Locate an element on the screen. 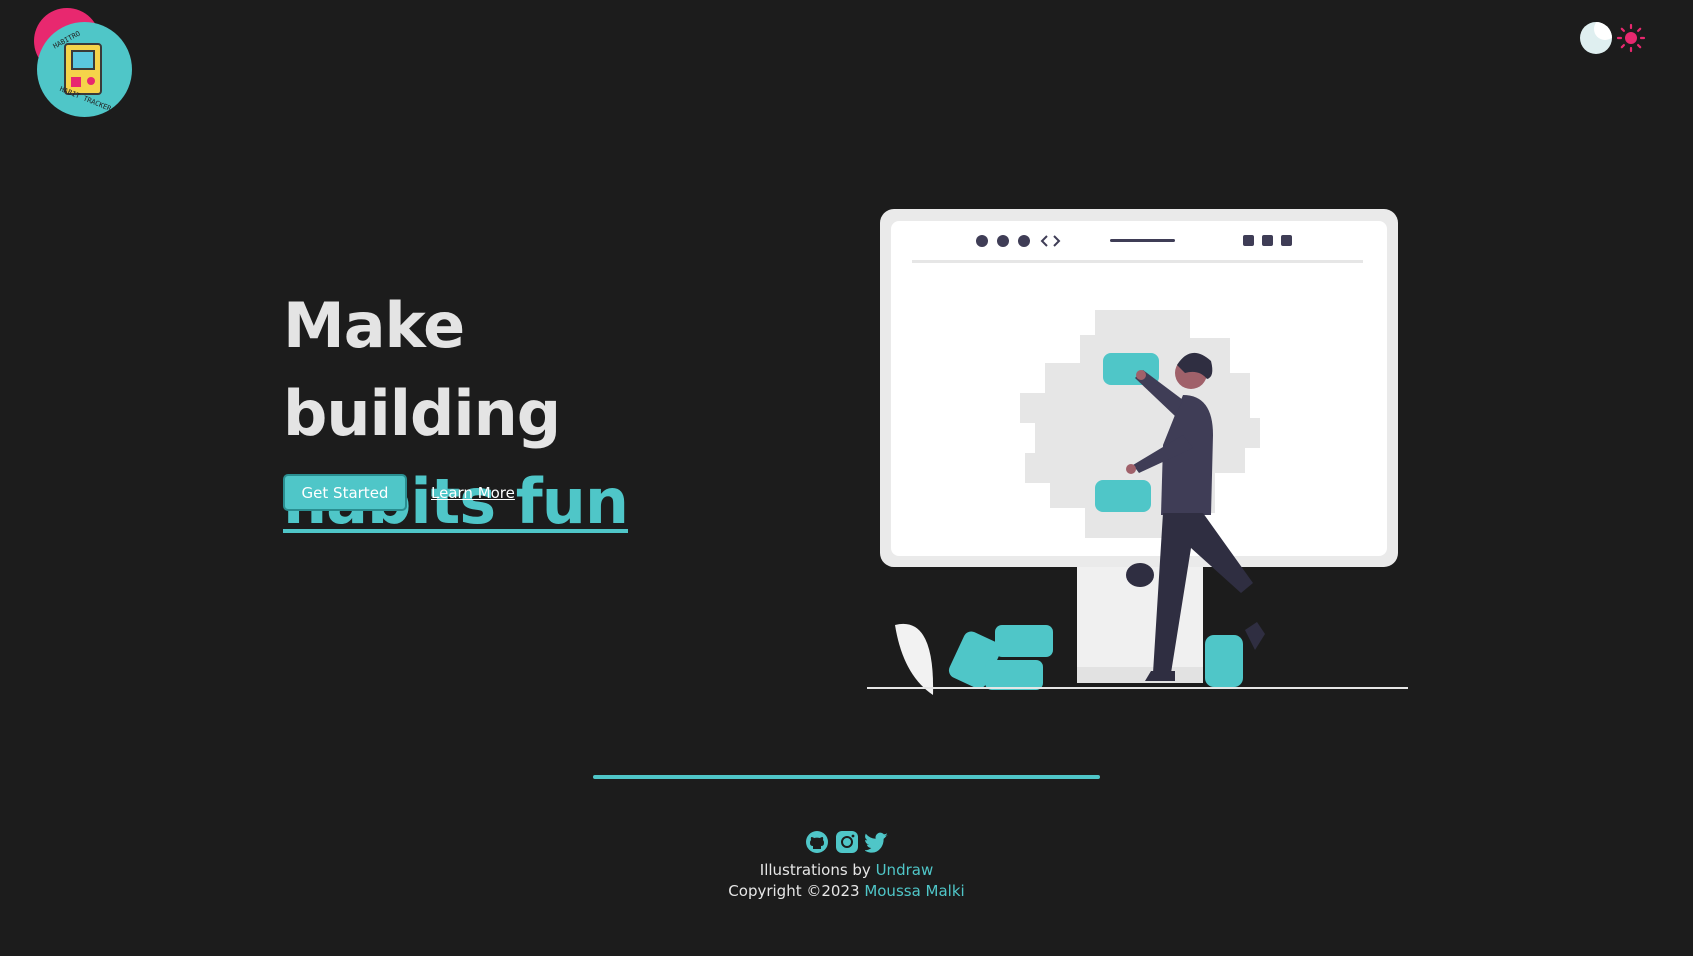 The image size is (1693, 956). section-divider is located at coordinates (846, 777).